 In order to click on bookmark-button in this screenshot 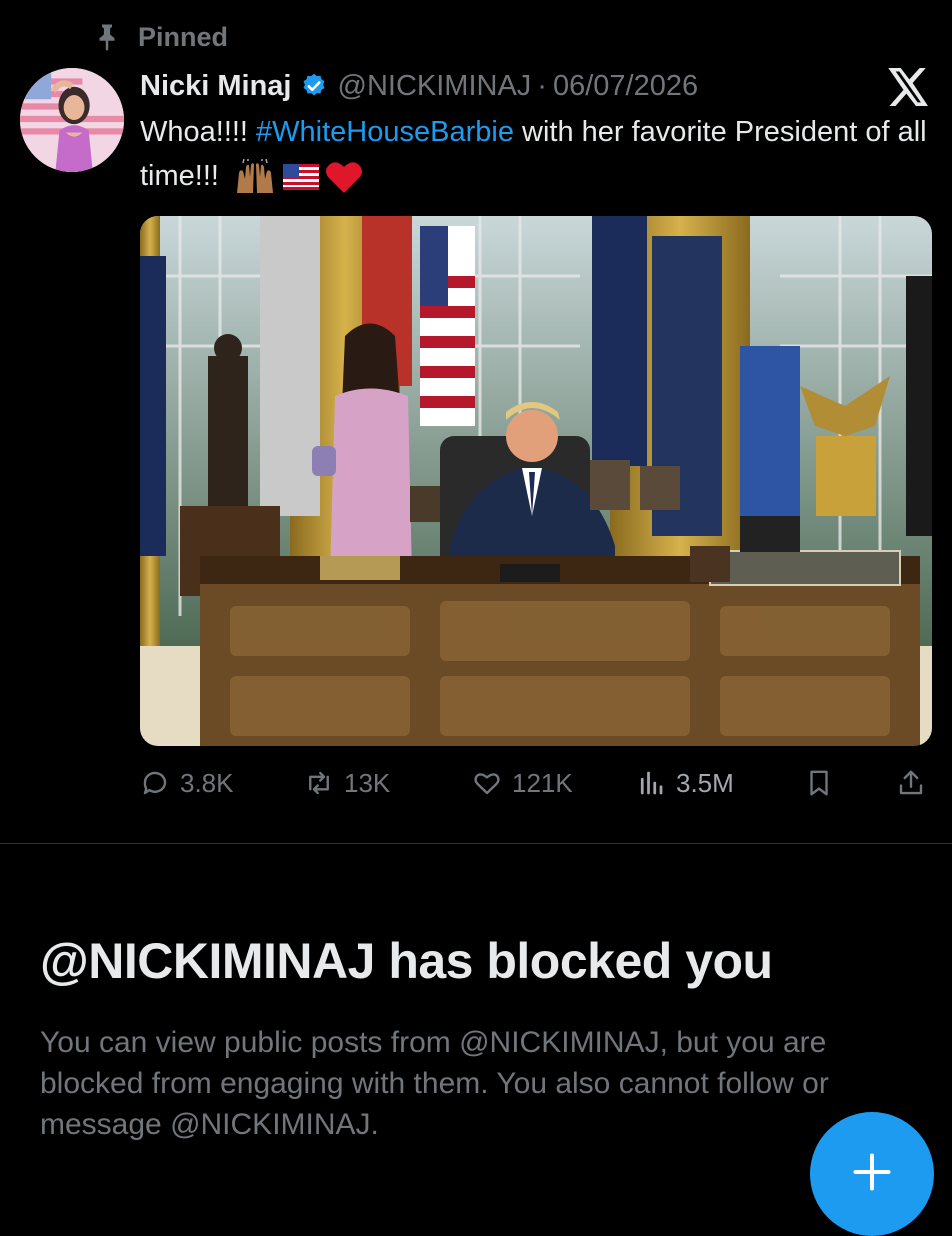, I will do `click(824, 783)`.